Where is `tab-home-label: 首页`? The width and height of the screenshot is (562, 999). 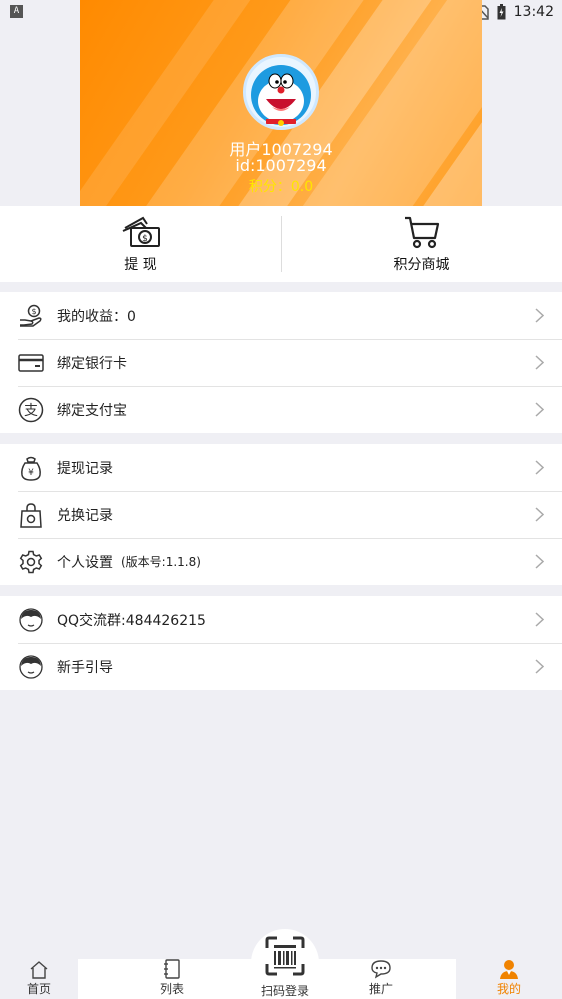 tab-home-label: 首页 is located at coordinates (38, 989).